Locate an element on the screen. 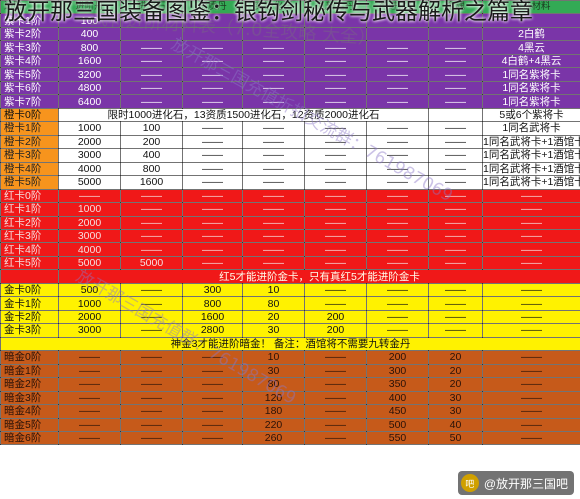 The height and width of the screenshot is (499, 580). table-cell: 5000 is located at coordinates (89, 182).